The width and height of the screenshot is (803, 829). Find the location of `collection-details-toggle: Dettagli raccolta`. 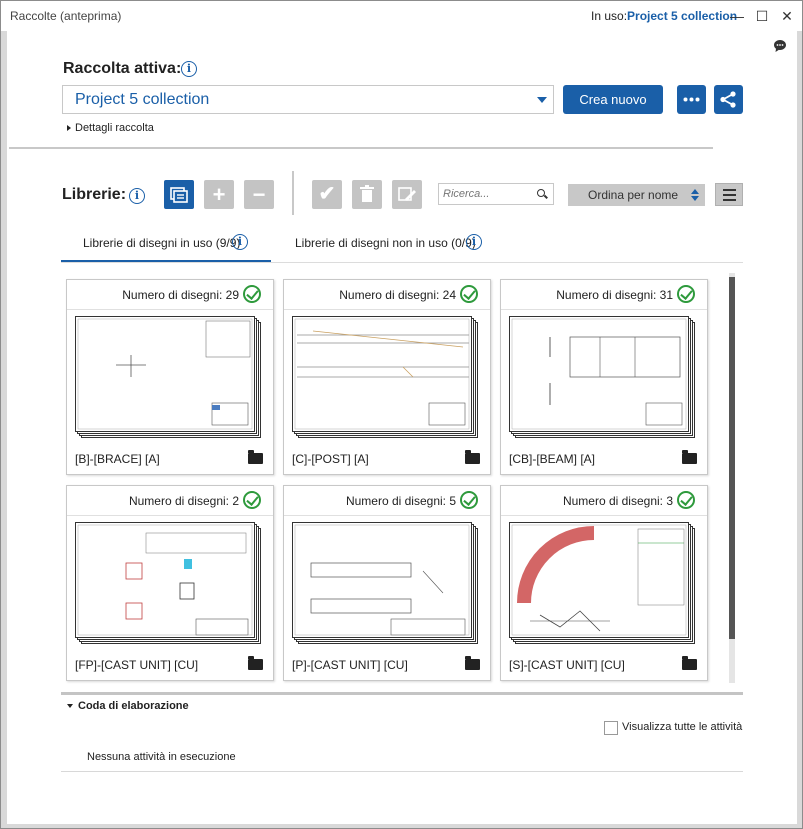

collection-details-toggle: Dettagli raccolta is located at coordinates (110, 128).